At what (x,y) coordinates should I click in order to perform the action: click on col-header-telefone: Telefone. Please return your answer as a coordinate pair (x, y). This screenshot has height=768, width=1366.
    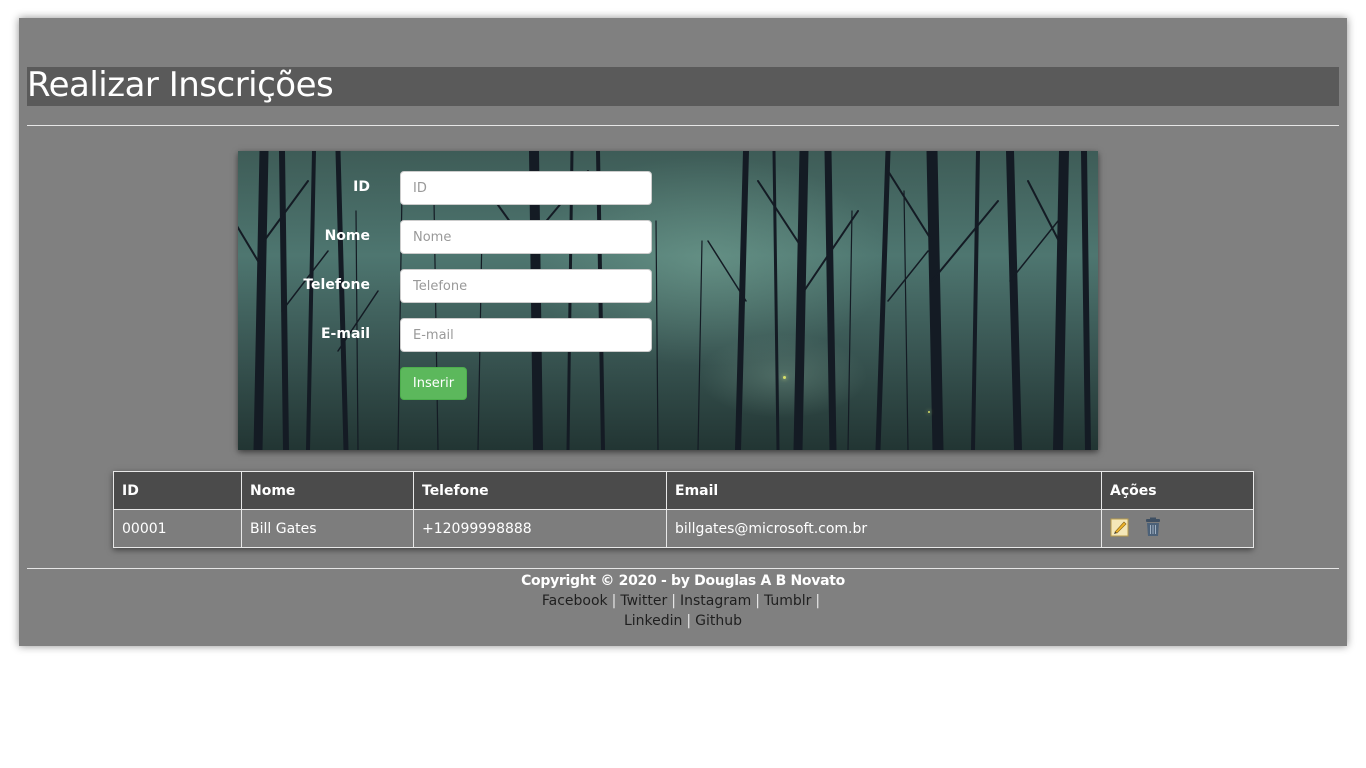
    Looking at the image, I should click on (540, 490).